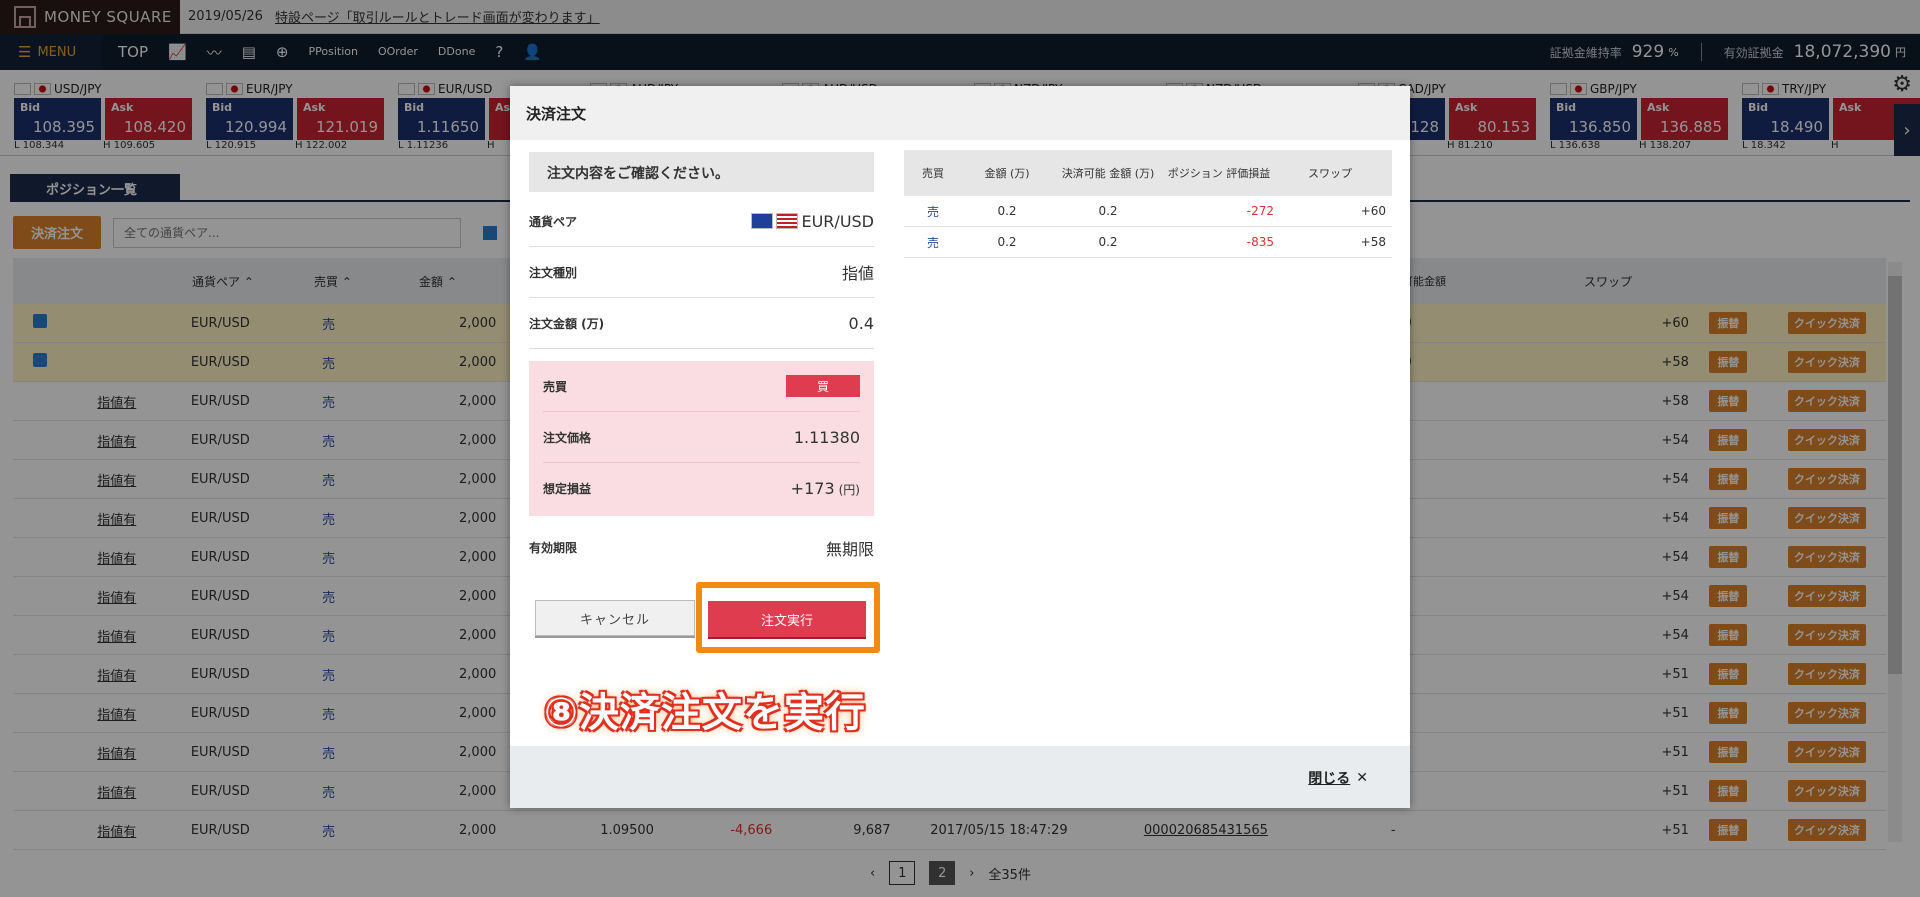 The height and width of the screenshot is (897, 1920). What do you see at coordinates (701, 547) in the screenshot?
I see `field-expiry: 有効期限 無期限` at bounding box center [701, 547].